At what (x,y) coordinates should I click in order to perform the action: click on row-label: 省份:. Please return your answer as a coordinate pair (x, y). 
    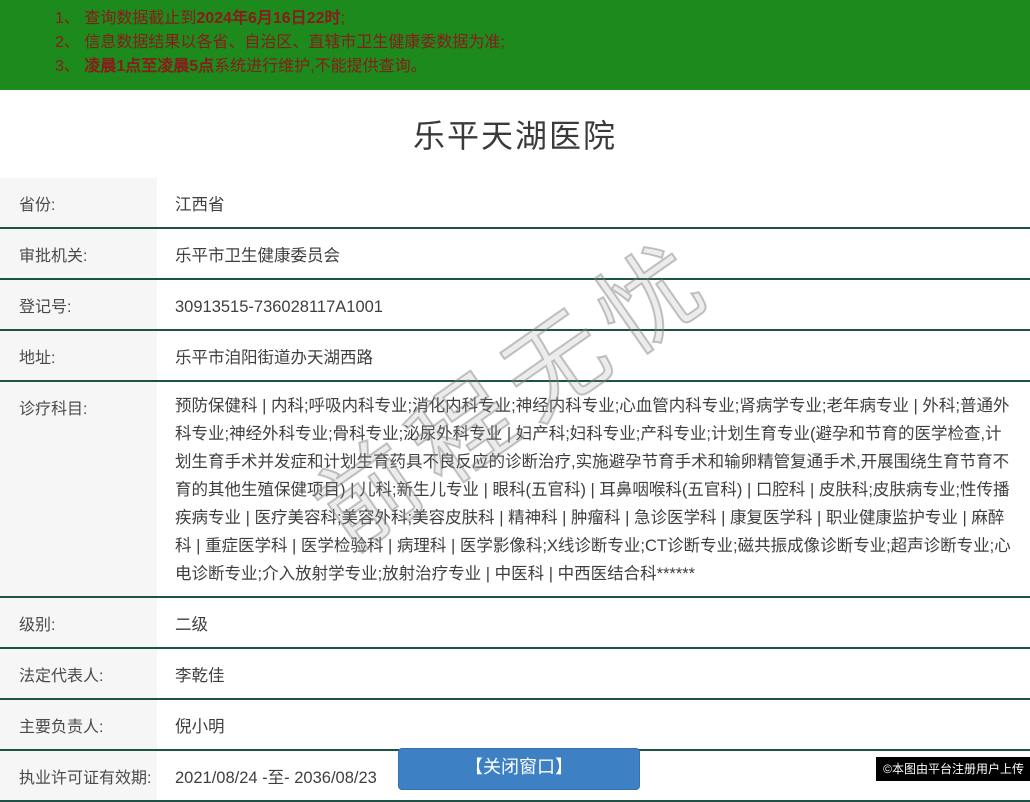
    Looking at the image, I should click on (78, 202).